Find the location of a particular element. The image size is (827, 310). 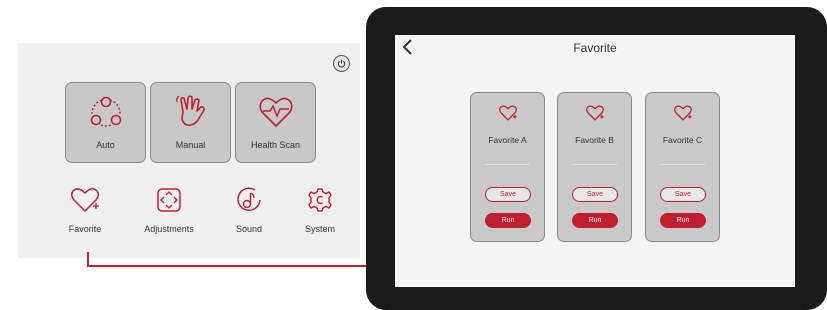

favorite-name: Favorite A is located at coordinates (507, 140).